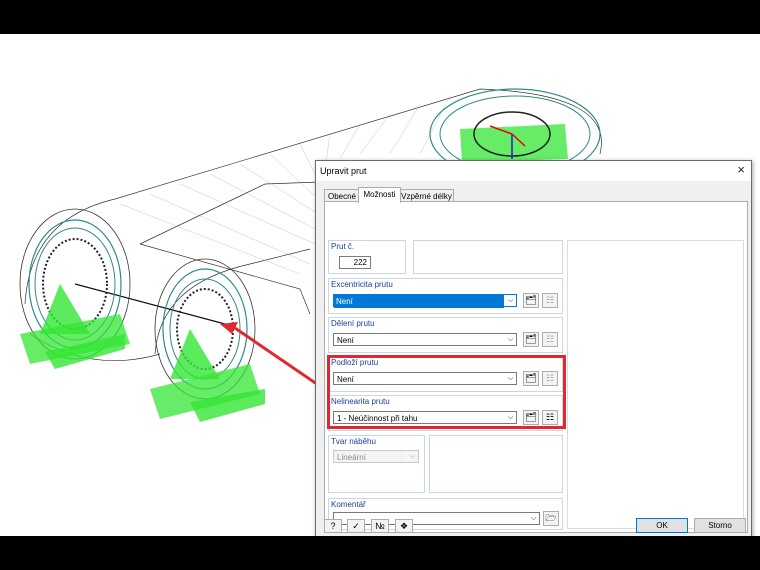  Describe the element at coordinates (720, 525) in the screenshot. I see `cancel-button: Storno` at that location.